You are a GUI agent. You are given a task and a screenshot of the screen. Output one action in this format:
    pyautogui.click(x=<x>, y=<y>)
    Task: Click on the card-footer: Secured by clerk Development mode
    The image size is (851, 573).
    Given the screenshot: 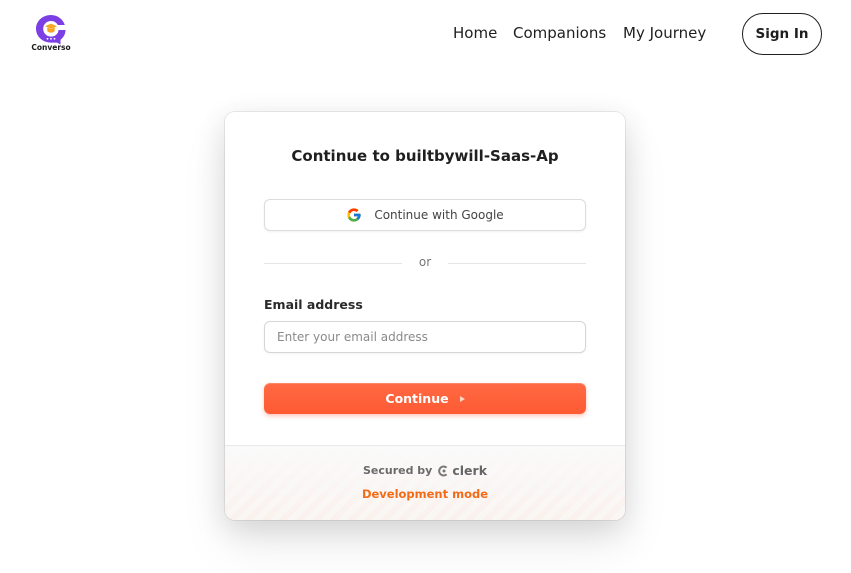 What is the action you would take?
    pyautogui.click(x=425, y=483)
    